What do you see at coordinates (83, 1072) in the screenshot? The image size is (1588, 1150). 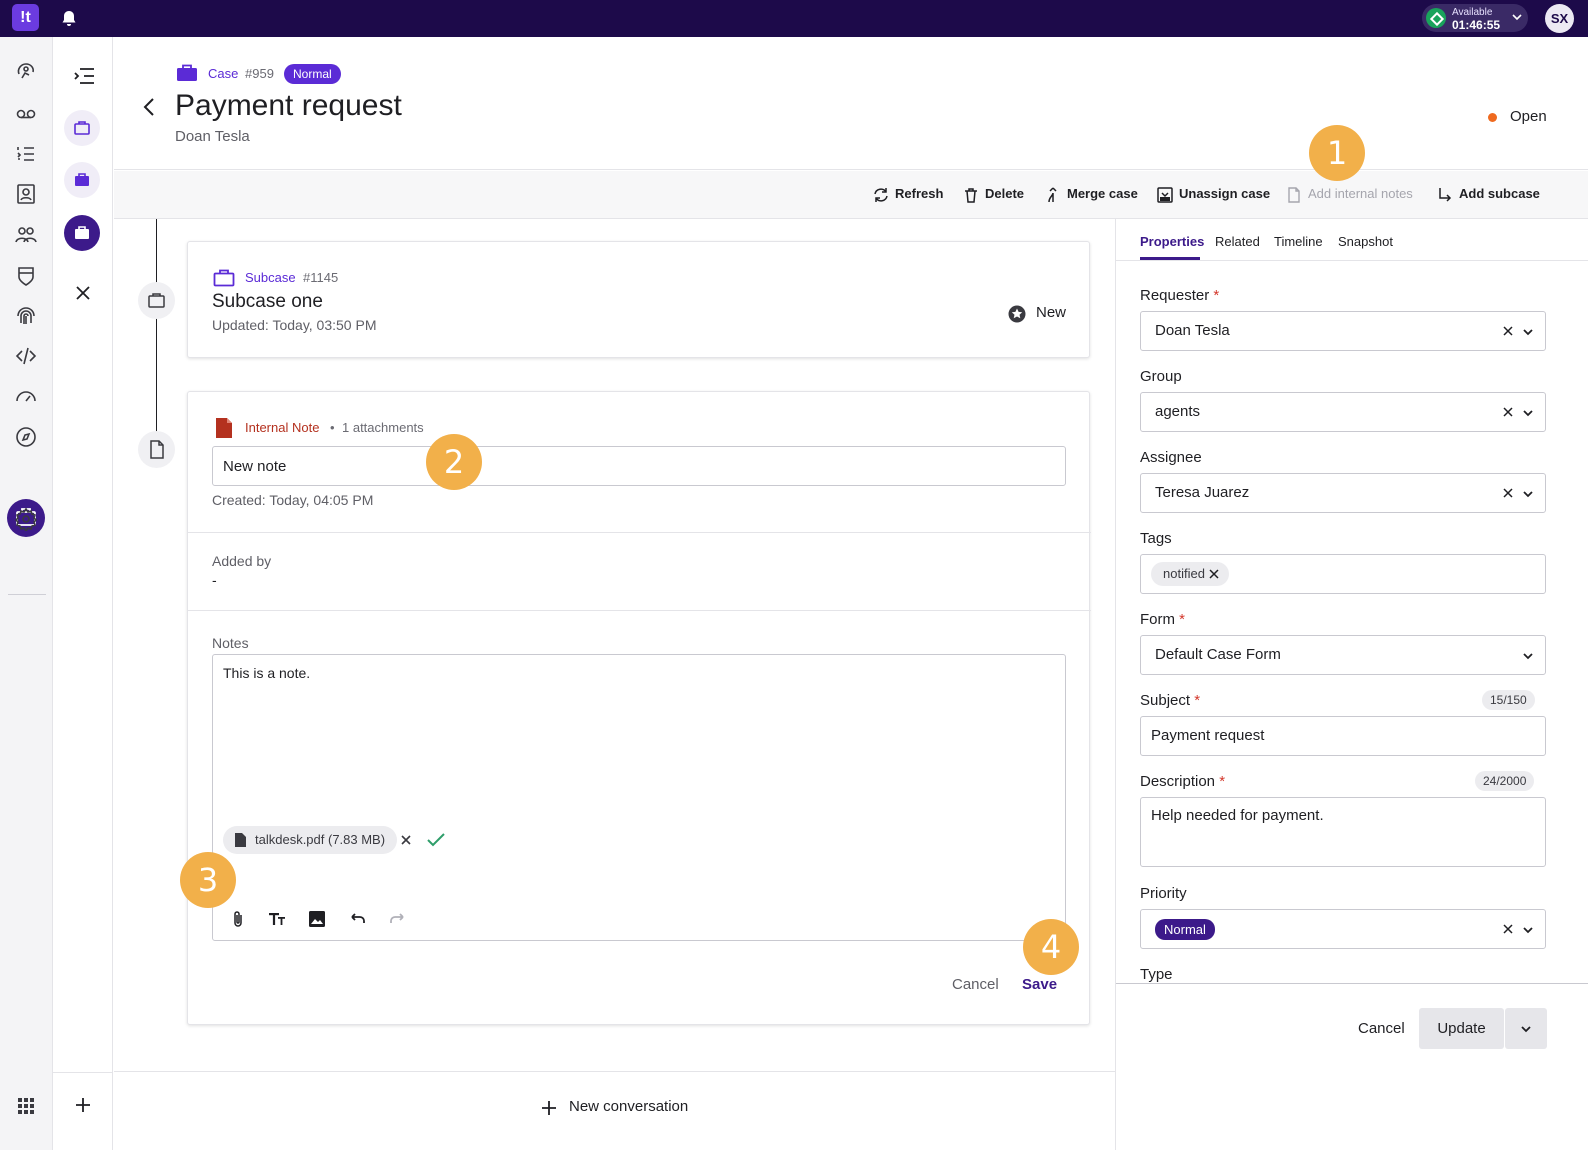 I see `column-divider` at bounding box center [83, 1072].